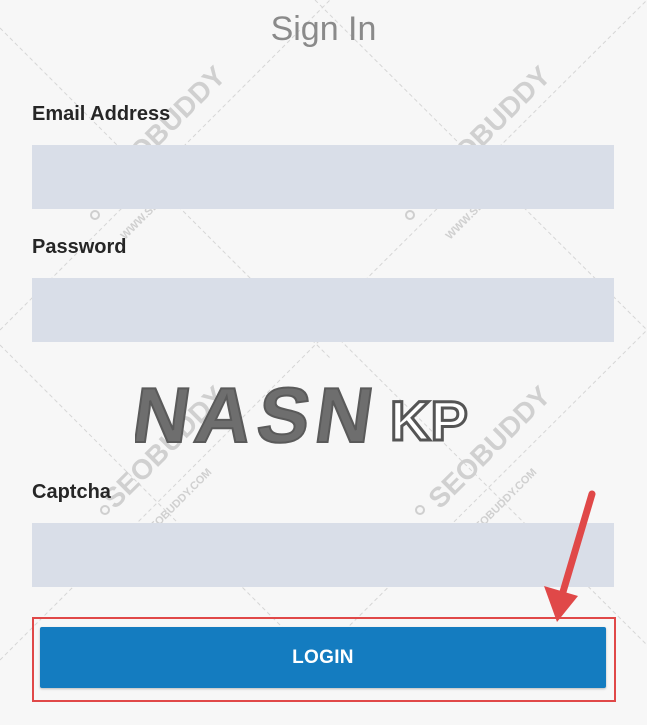 The width and height of the screenshot is (647, 725). Describe the element at coordinates (323, 29) in the screenshot. I see `page-title: Sign In` at that location.